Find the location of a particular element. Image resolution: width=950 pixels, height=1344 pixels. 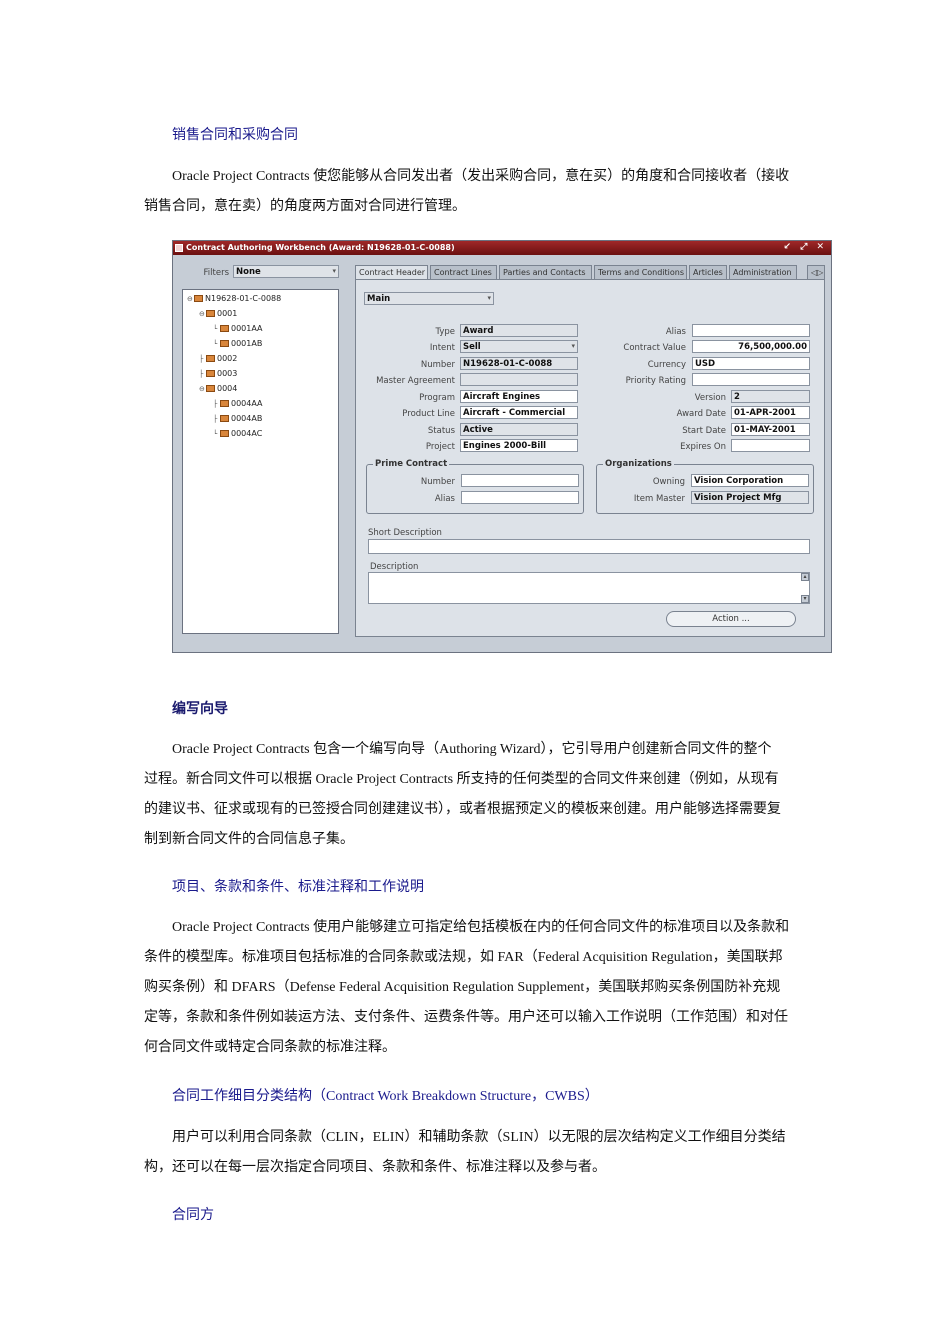

master-agreement-label: Master Agreement is located at coordinates (415, 381).